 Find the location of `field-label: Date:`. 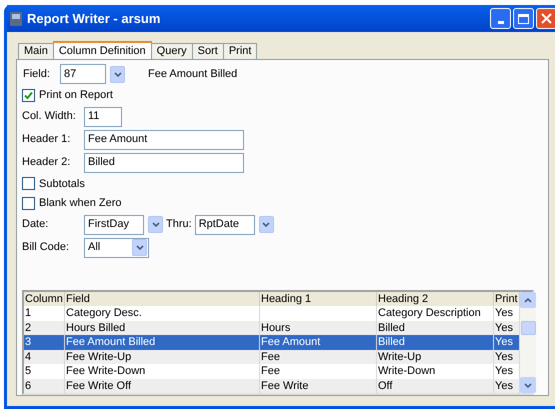

field-label: Date: is located at coordinates (36, 224).